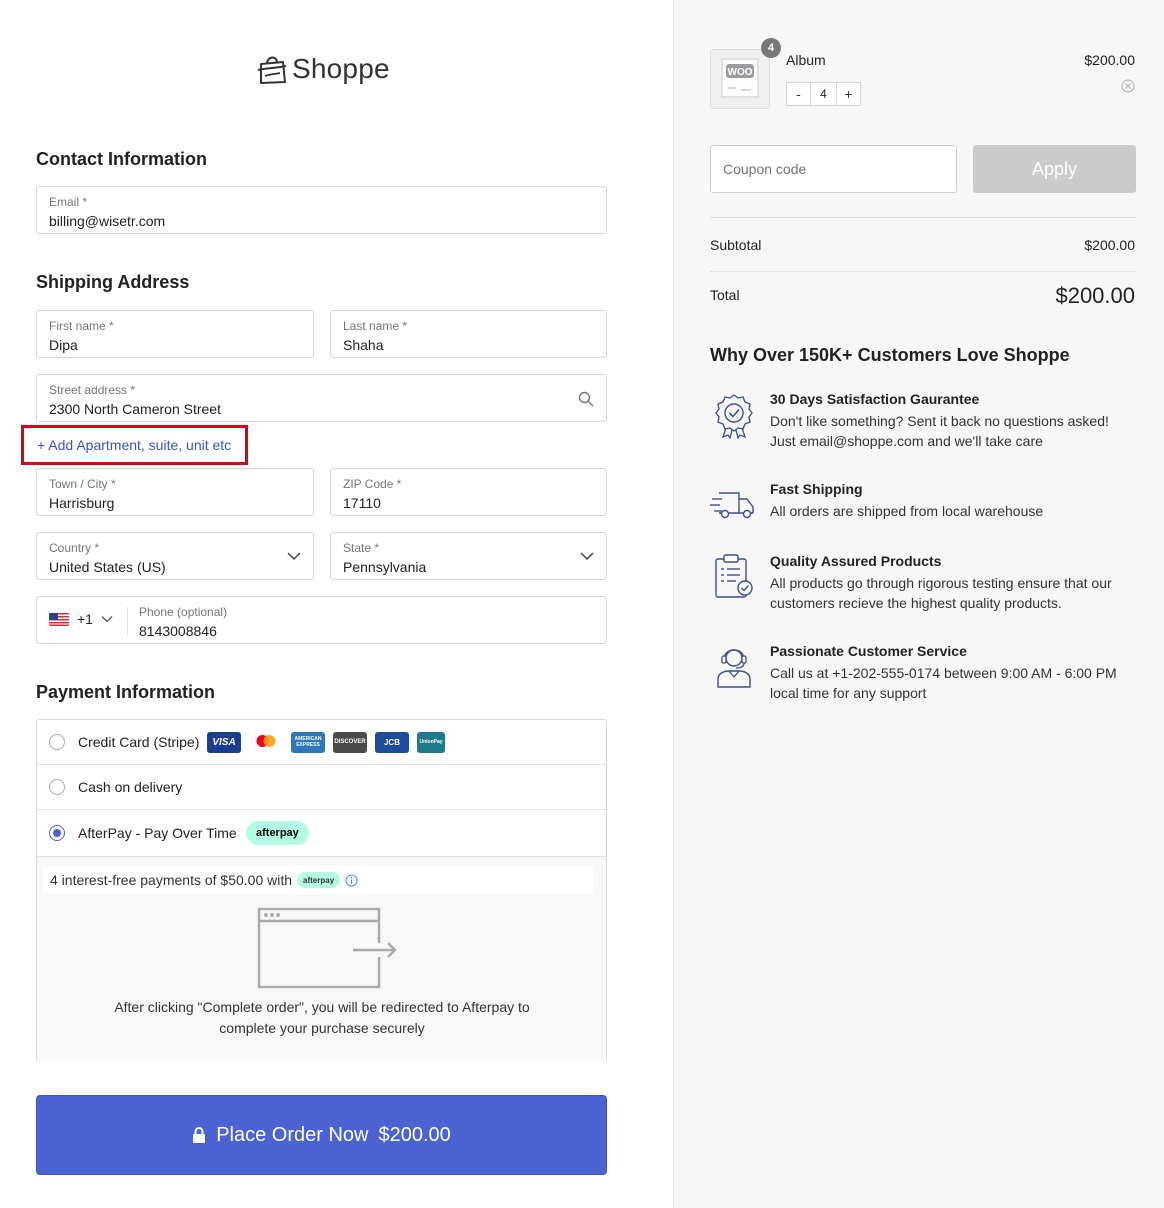  What do you see at coordinates (121, 159) in the screenshot?
I see `contact-section-title: Contact Information` at bounding box center [121, 159].